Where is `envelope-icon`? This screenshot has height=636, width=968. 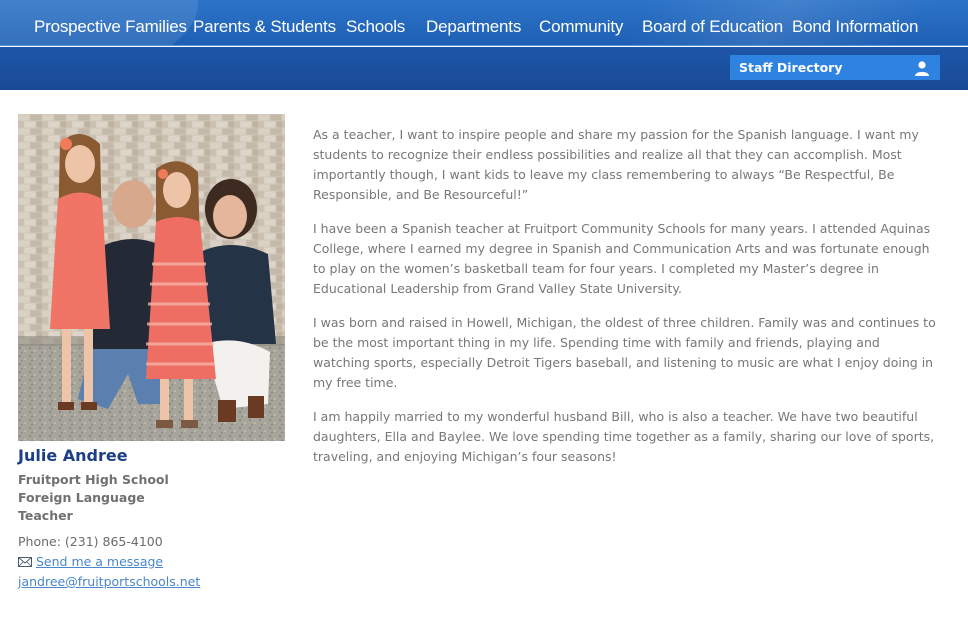 envelope-icon is located at coordinates (25, 562).